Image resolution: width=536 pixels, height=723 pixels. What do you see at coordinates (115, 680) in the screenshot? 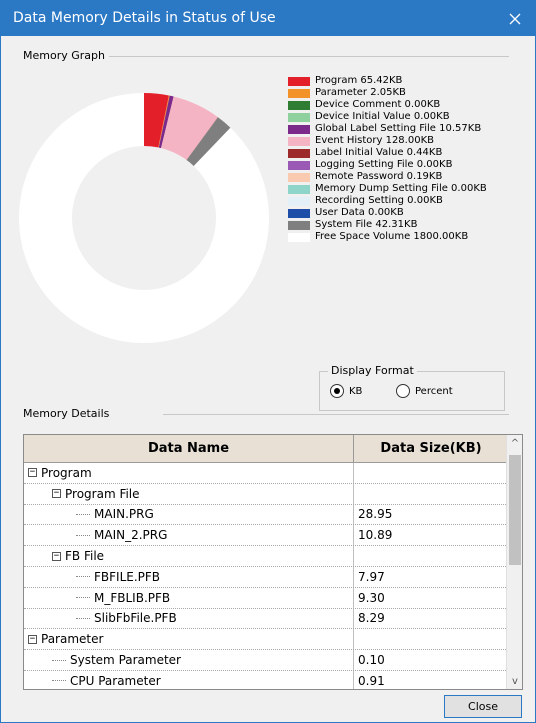
I see `tree-node-label: CPU Parameter` at bounding box center [115, 680].